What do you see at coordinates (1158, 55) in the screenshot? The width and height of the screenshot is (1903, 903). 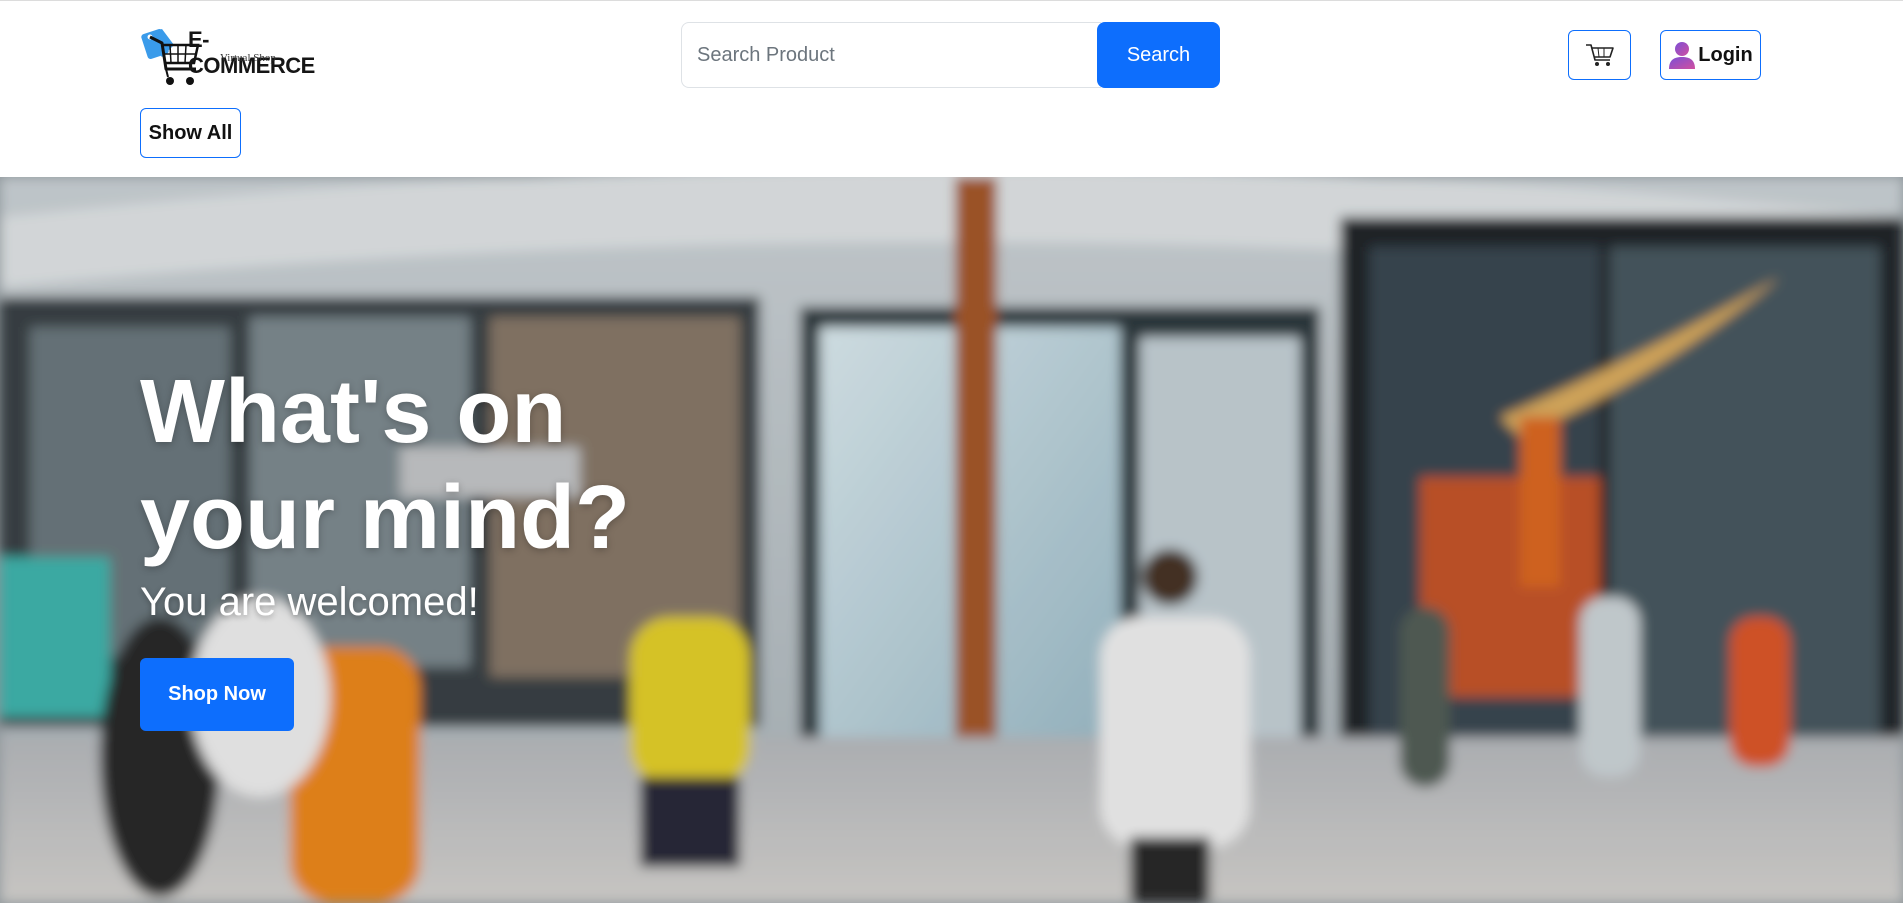 I see `search-button: Search` at bounding box center [1158, 55].